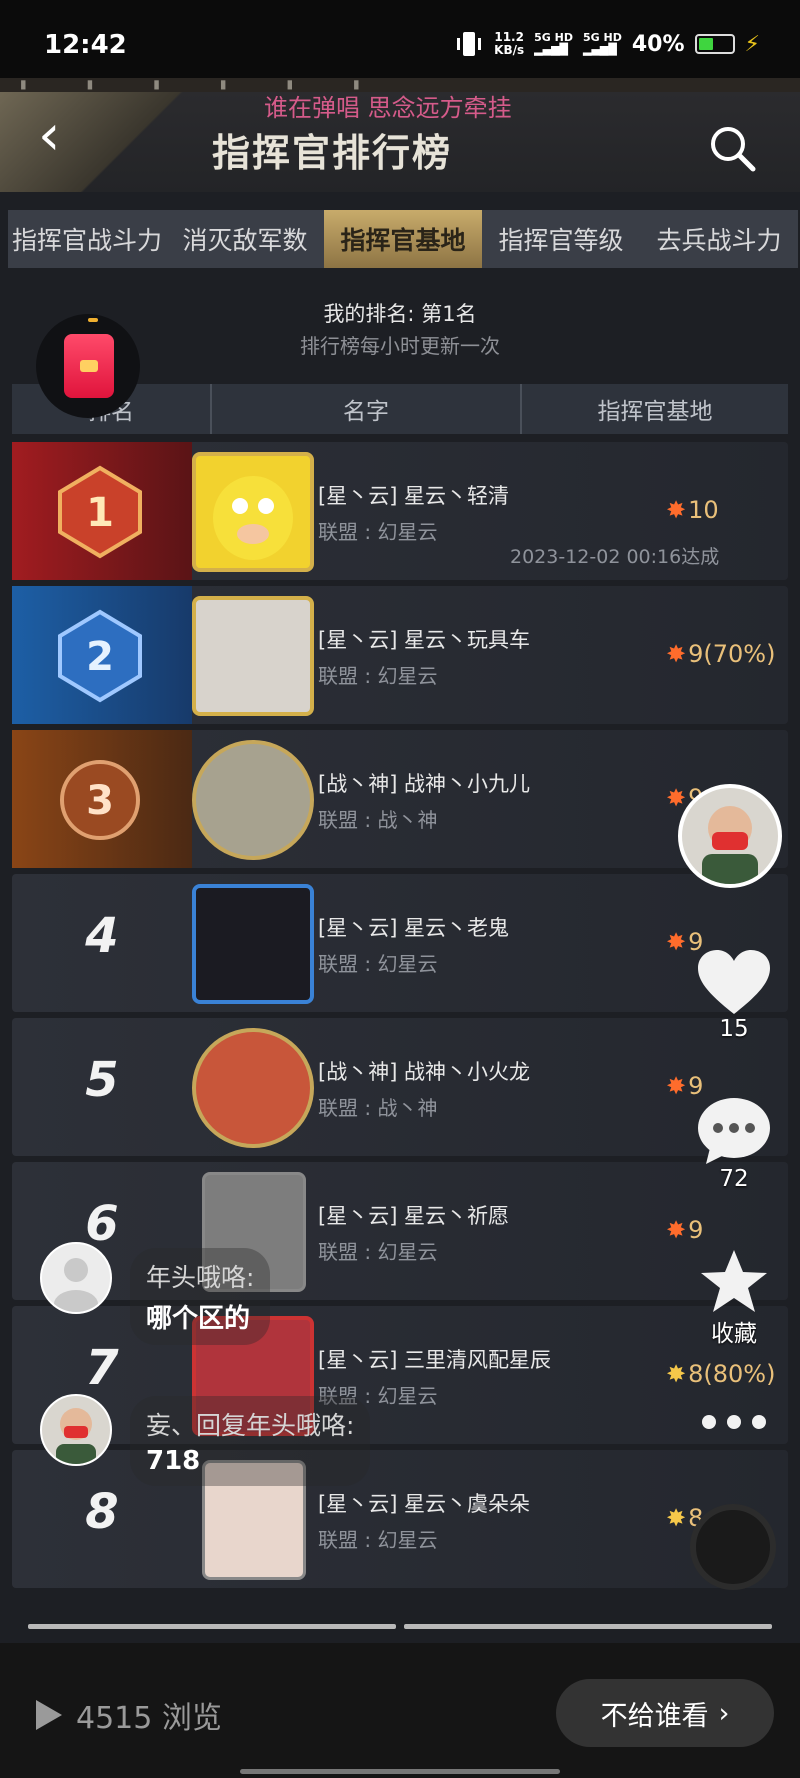 The height and width of the screenshot is (1778, 800). Describe the element at coordinates (400, 1519) in the screenshot. I see `table-row: 8 [星丶云] 星云丶虞朵朵 联盟 : 幻星云 ✸8` at that location.